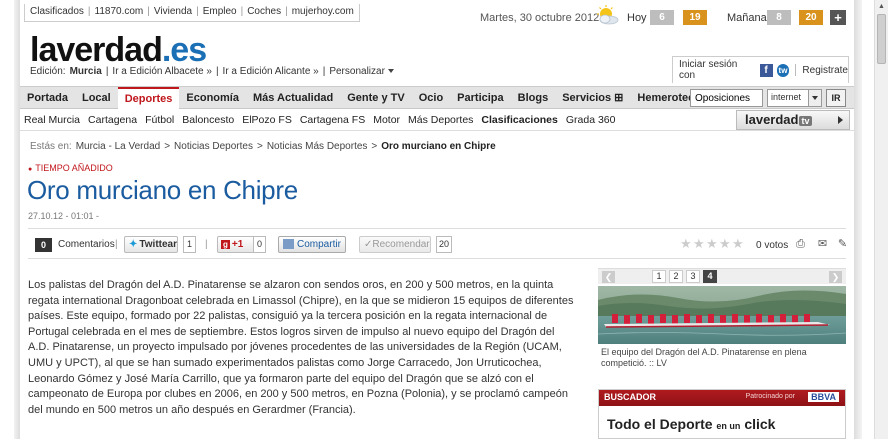  Describe the element at coordinates (608, 277) in the screenshot. I see `prev-arrow-icon: ❮` at that location.